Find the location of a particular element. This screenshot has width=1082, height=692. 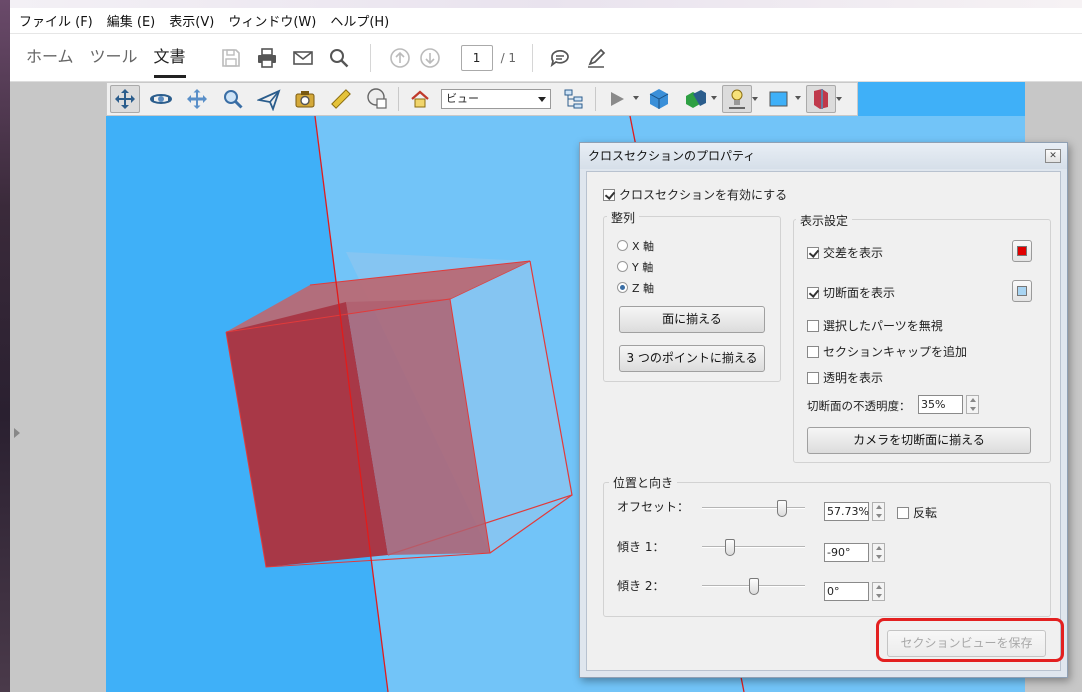

measure-tool-icon is located at coordinates (341, 99).